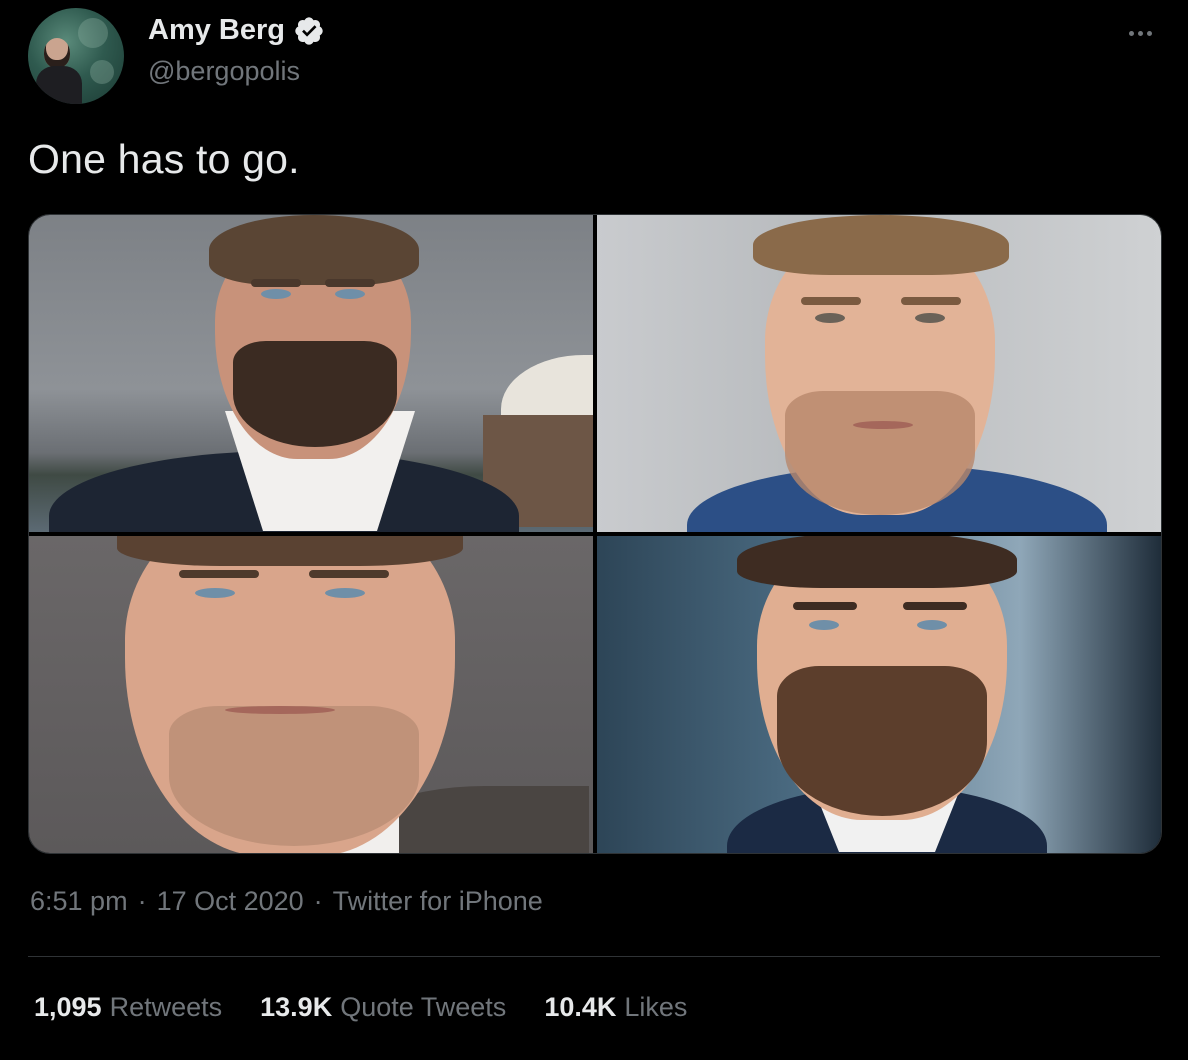  Describe the element at coordinates (438, 901) in the screenshot. I see `tweet-source: Twitter for iPhone` at that location.